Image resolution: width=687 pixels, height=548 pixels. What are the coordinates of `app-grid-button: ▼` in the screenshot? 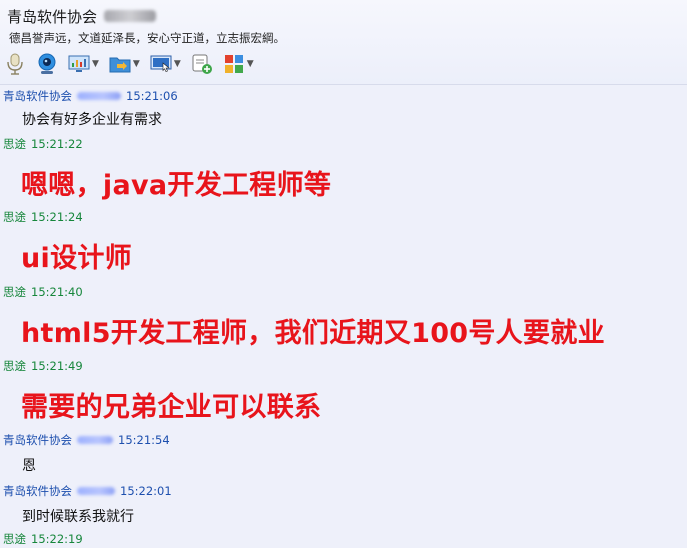 It's located at (238, 64).